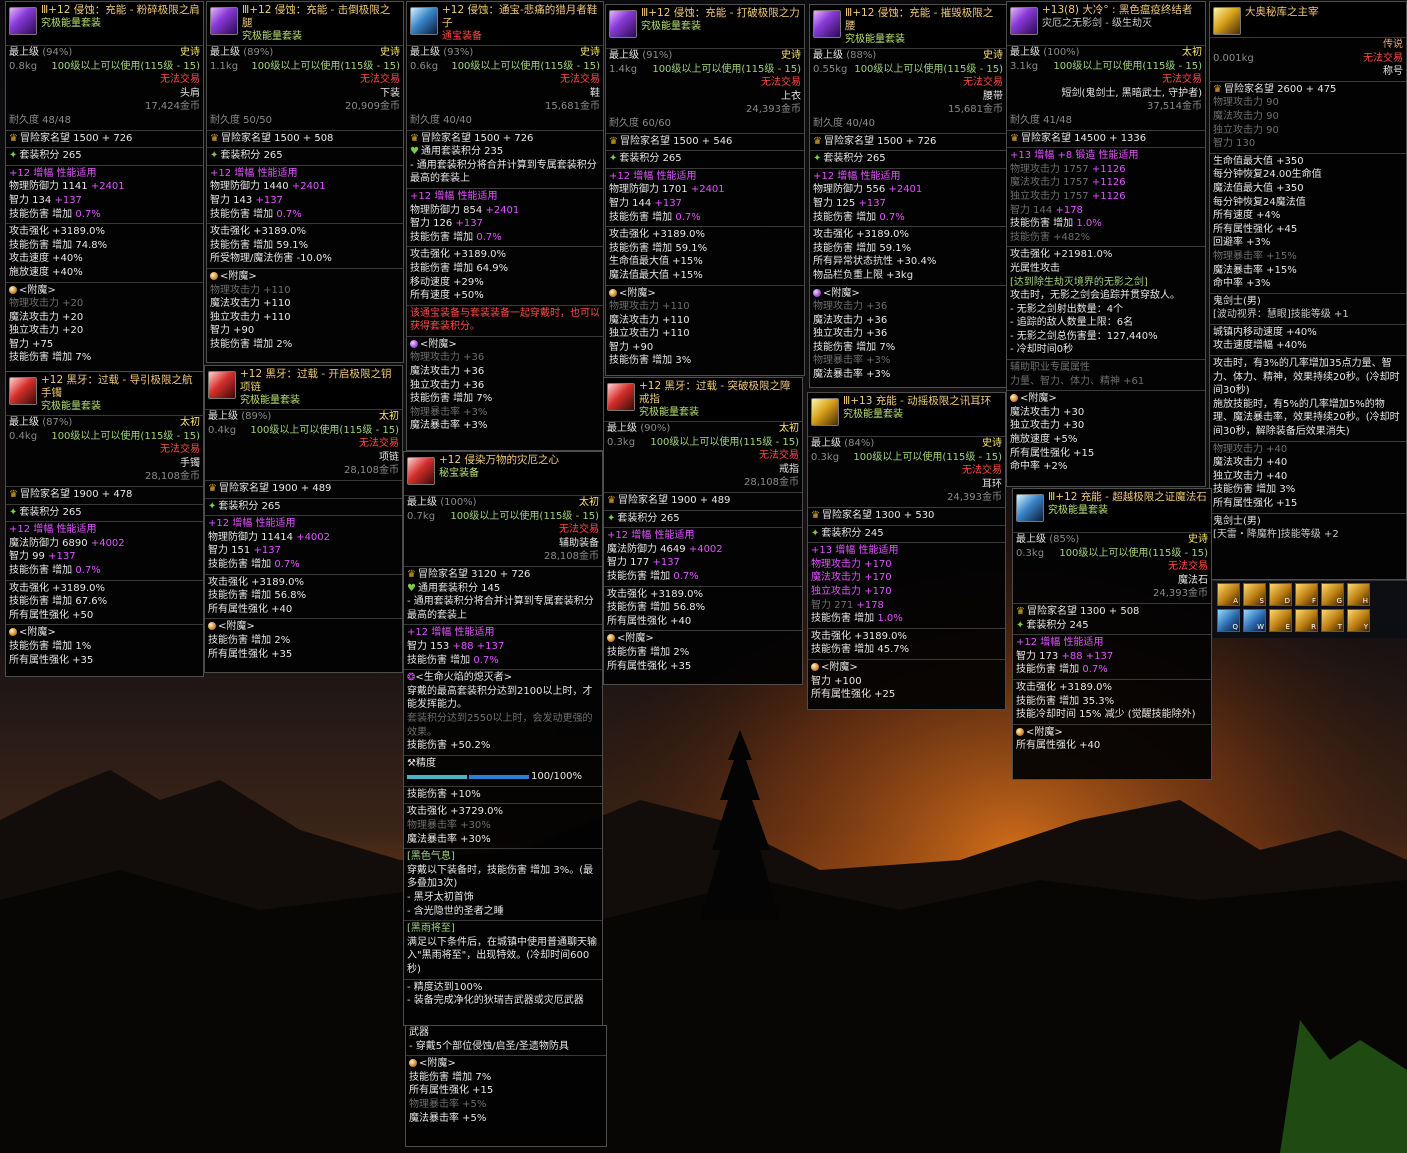  Describe the element at coordinates (1280, 620) in the screenshot. I see `skill-slot-icon: E` at that location.